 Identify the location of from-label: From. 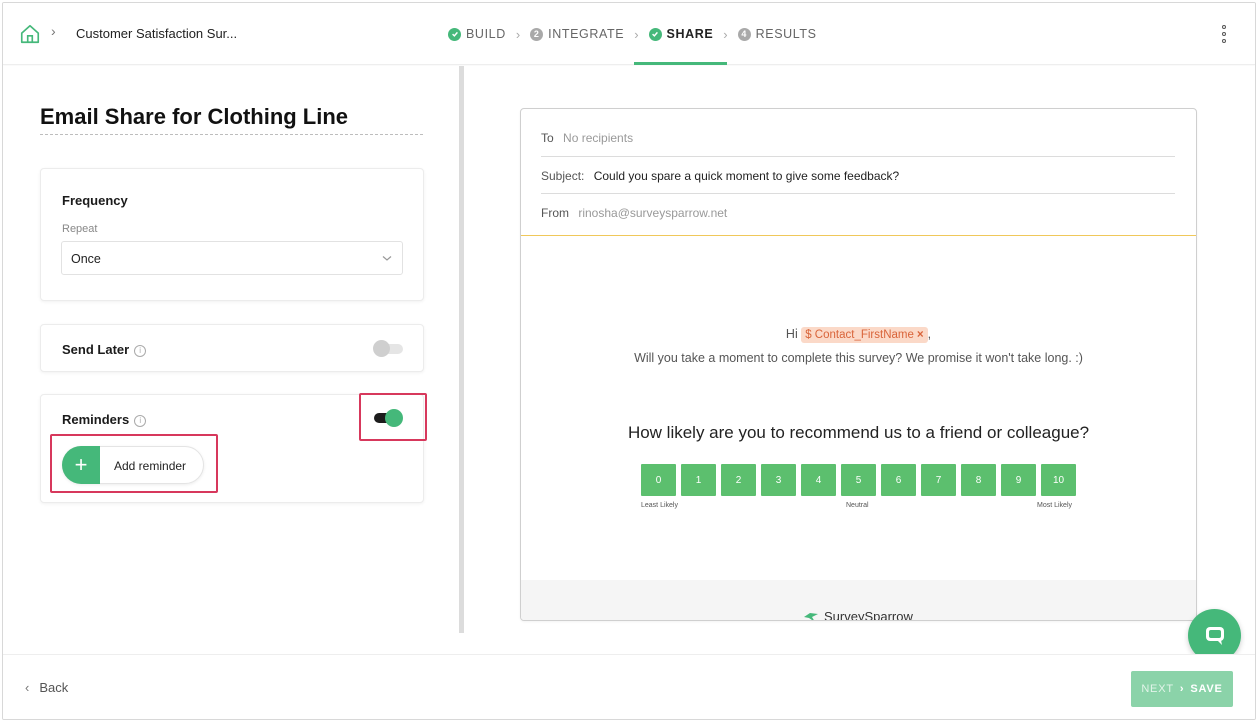
(555, 213).